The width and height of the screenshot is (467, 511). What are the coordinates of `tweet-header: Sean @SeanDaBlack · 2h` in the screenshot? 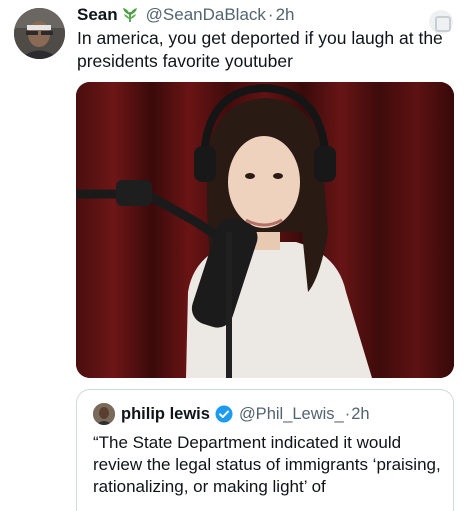 It's located at (252, 15).